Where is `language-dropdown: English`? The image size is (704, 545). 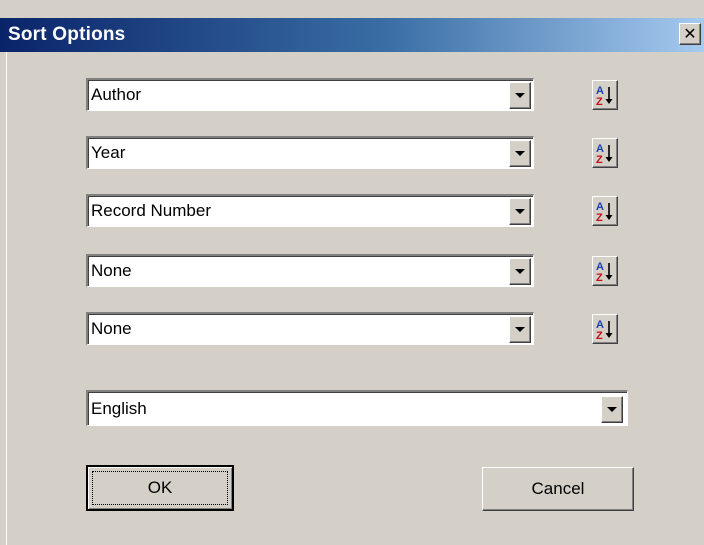 language-dropdown: English is located at coordinates (357, 408).